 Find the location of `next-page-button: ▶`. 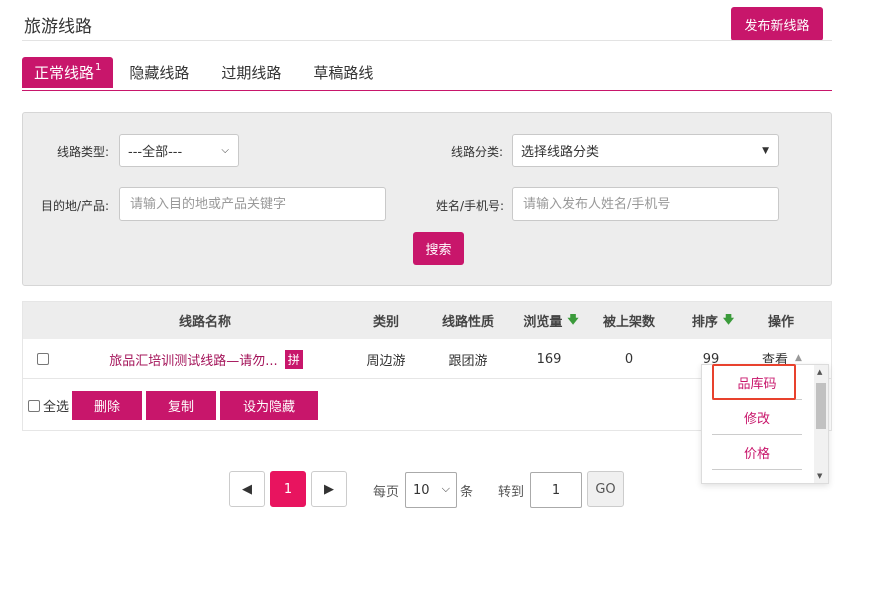

next-page-button: ▶ is located at coordinates (329, 489).